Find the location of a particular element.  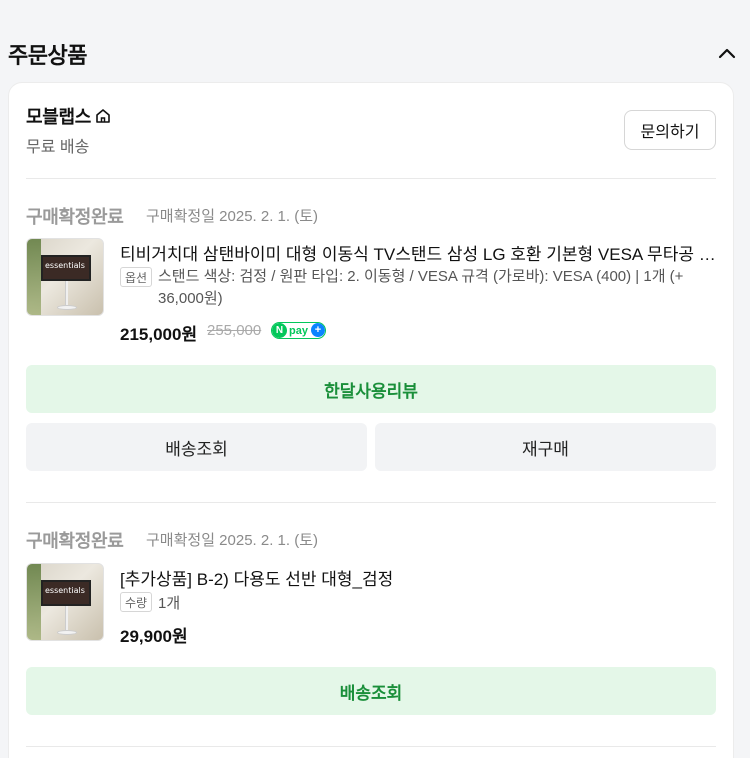

section-header: 주문상품 is located at coordinates (375, 40).